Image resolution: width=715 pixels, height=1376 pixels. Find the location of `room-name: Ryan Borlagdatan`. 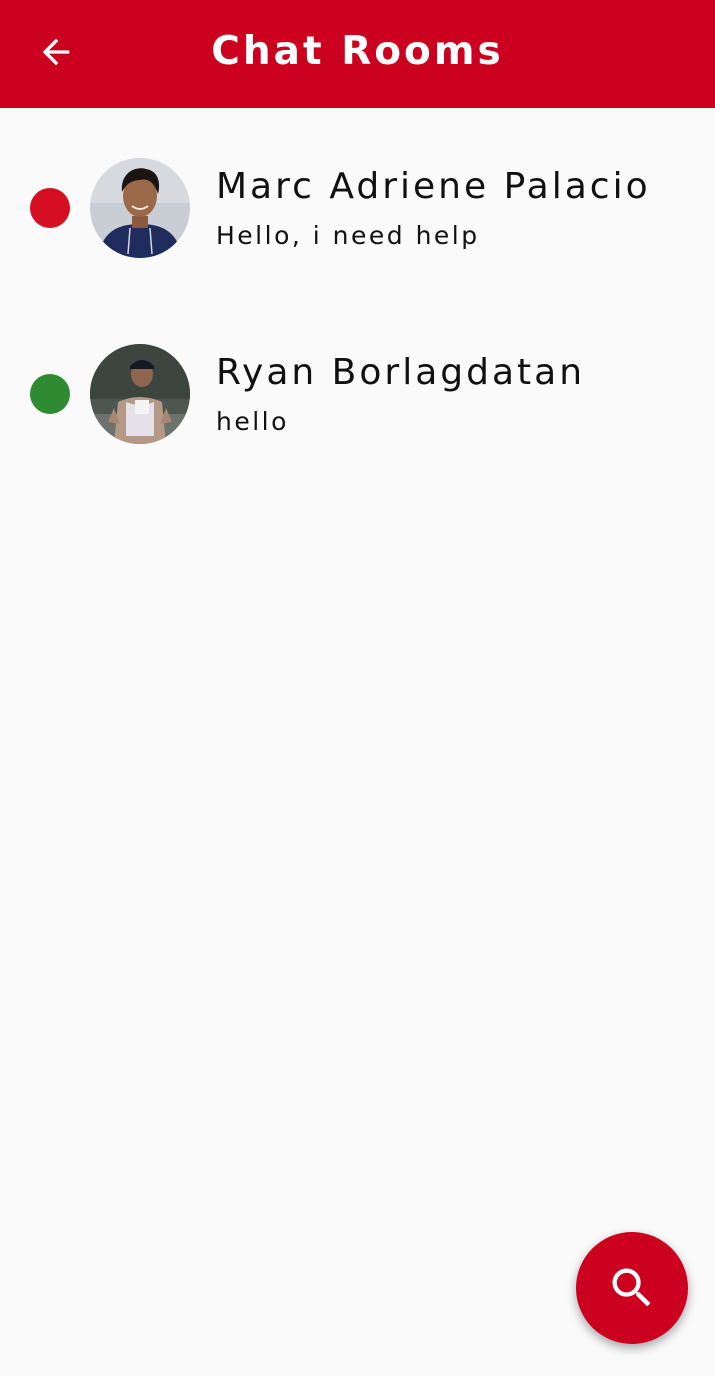

room-name: Ryan Borlagdatan is located at coordinates (401, 372).